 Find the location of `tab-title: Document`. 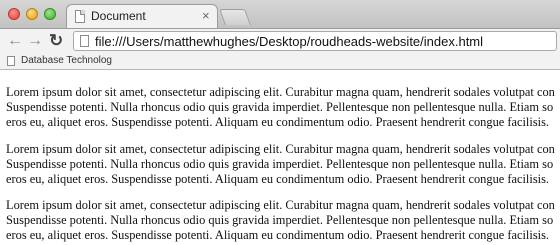

tab-title: Document is located at coordinates (118, 16).